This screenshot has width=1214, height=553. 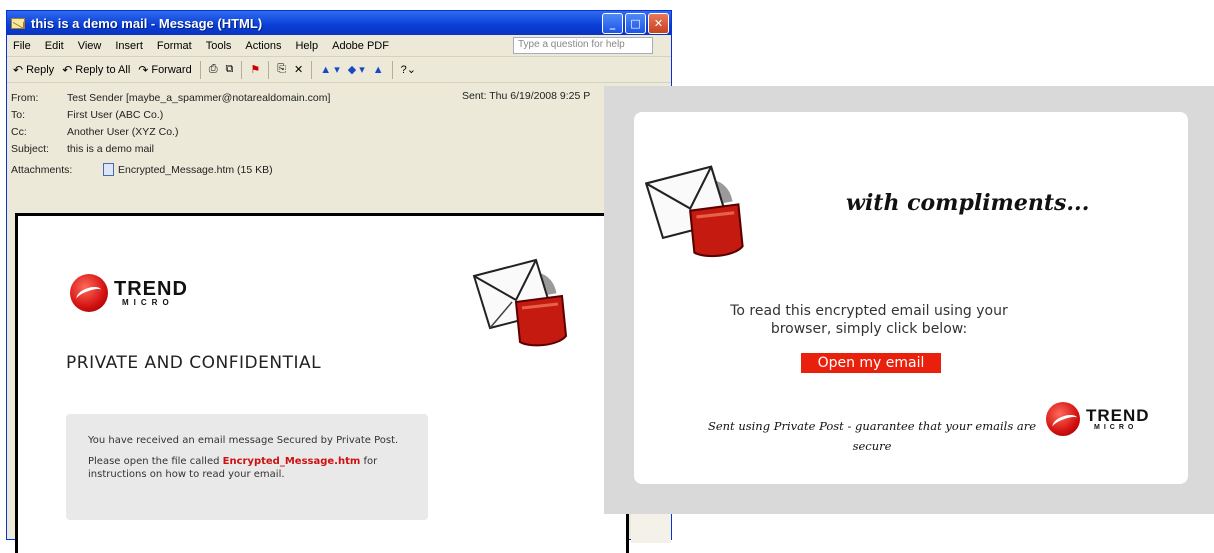 I want to click on move-to-folder-icon: ⎘, so click(x=281, y=69).